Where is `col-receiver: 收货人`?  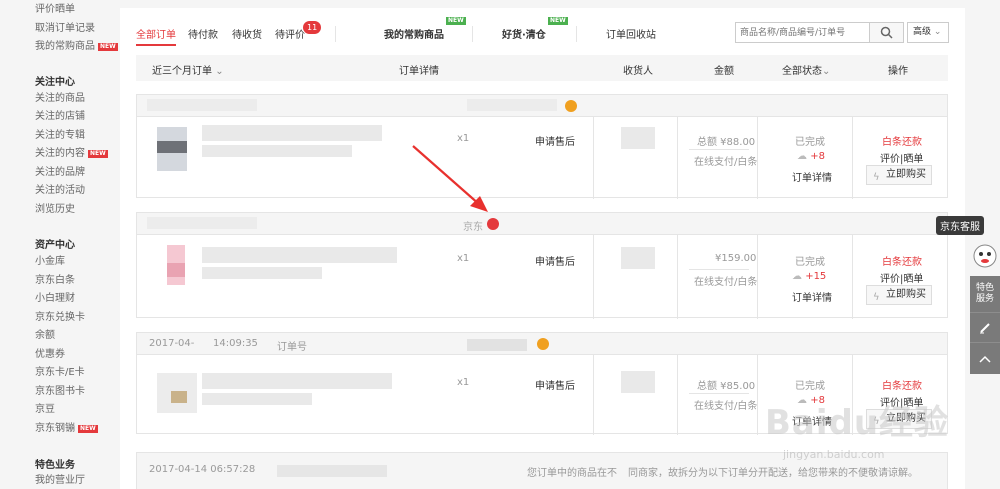
col-receiver: 收货人 is located at coordinates (638, 71).